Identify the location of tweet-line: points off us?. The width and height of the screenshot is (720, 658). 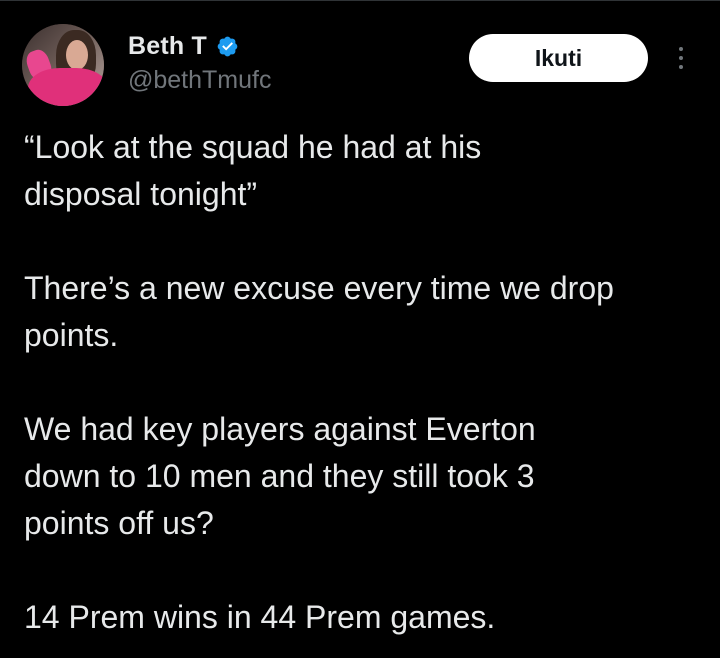
(119, 523).